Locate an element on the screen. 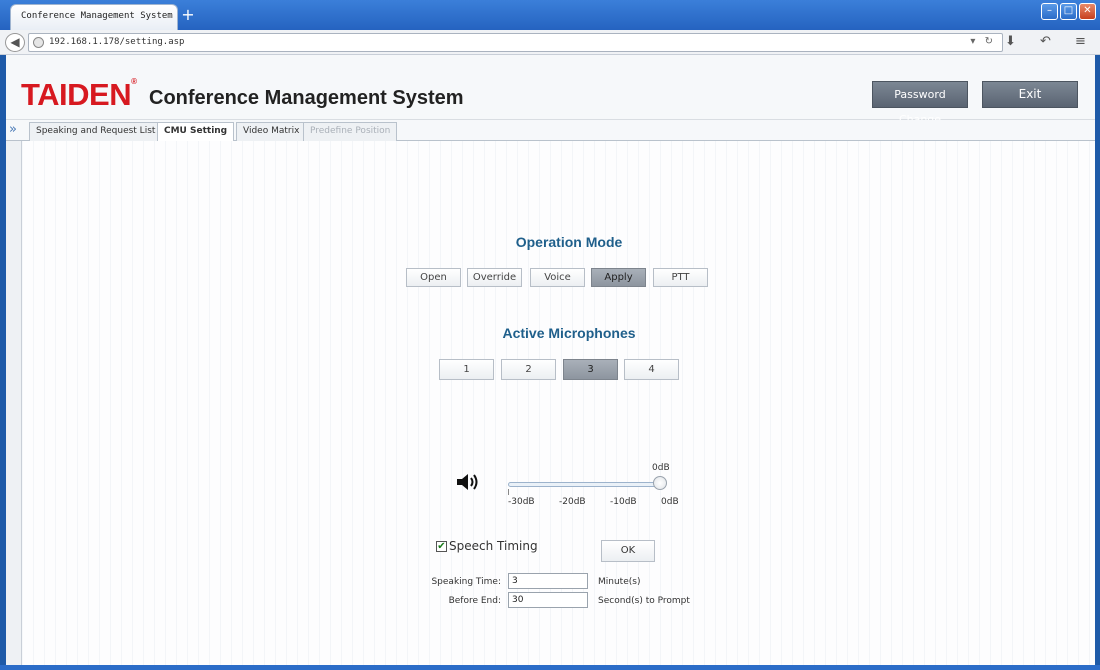 The height and width of the screenshot is (670, 1100). before-end-input is located at coordinates (548, 600).